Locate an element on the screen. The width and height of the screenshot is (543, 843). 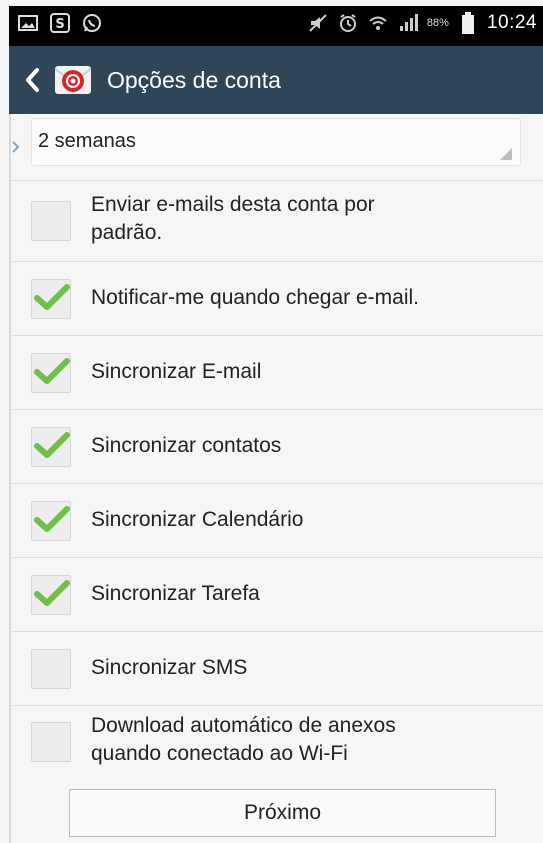
status-bar-system: 88% 10:24 is located at coordinates (422, 23).